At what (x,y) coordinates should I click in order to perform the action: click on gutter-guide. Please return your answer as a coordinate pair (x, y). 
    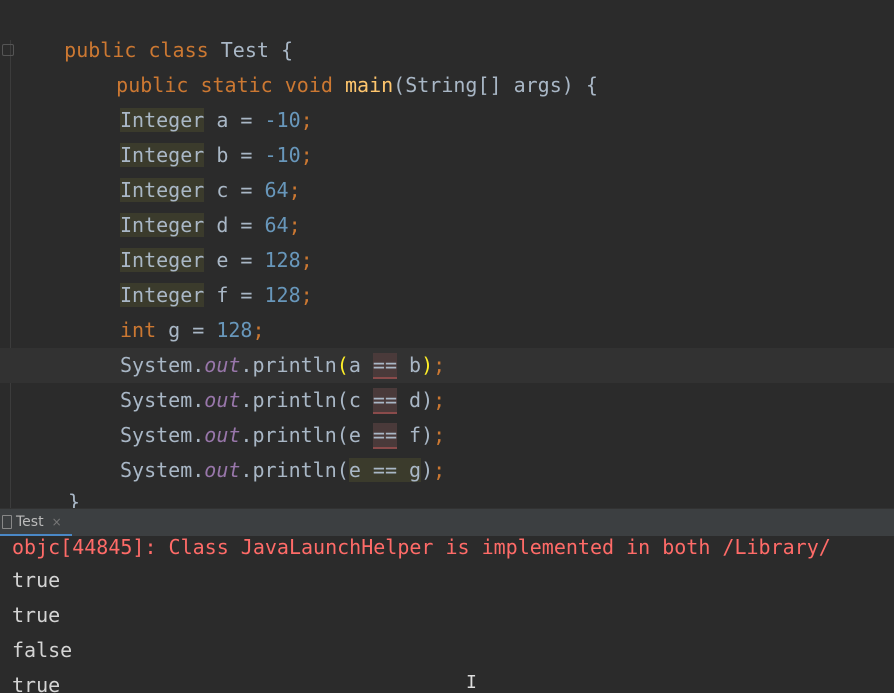
    Looking at the image, I should click on (10, 274).